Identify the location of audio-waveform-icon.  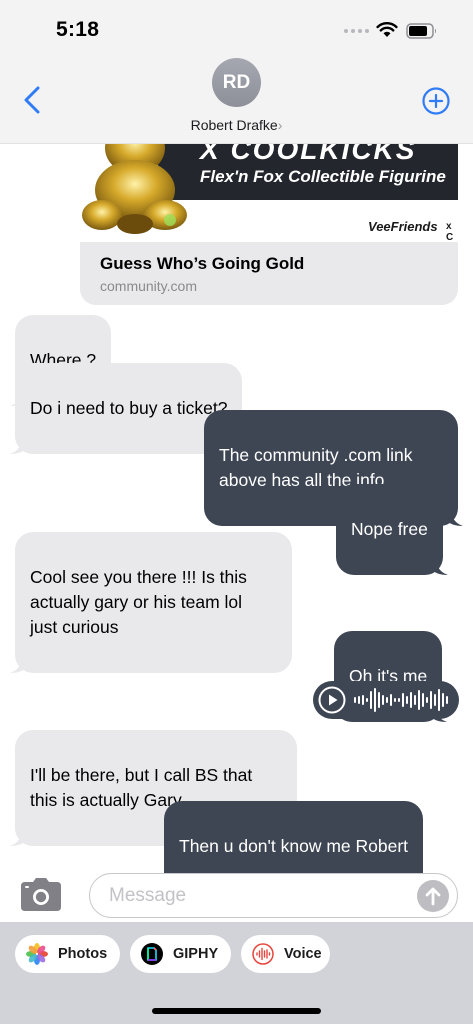
(401, 700).